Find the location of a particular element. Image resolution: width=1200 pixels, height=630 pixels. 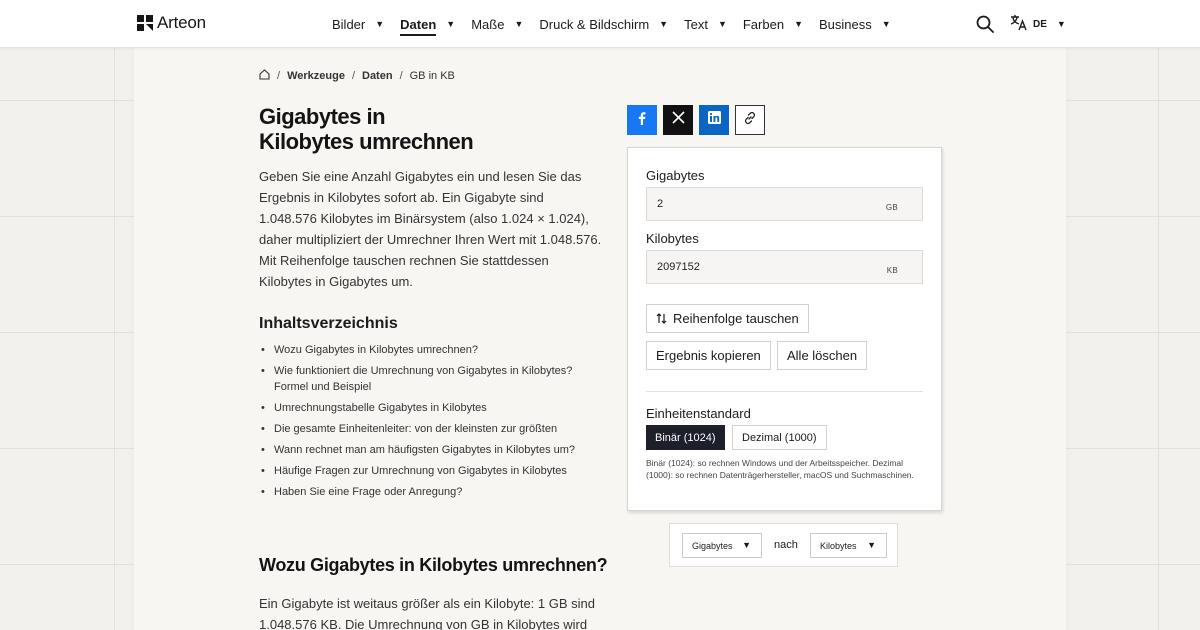

nav-label: Daten is located at coordinates (418, 26).